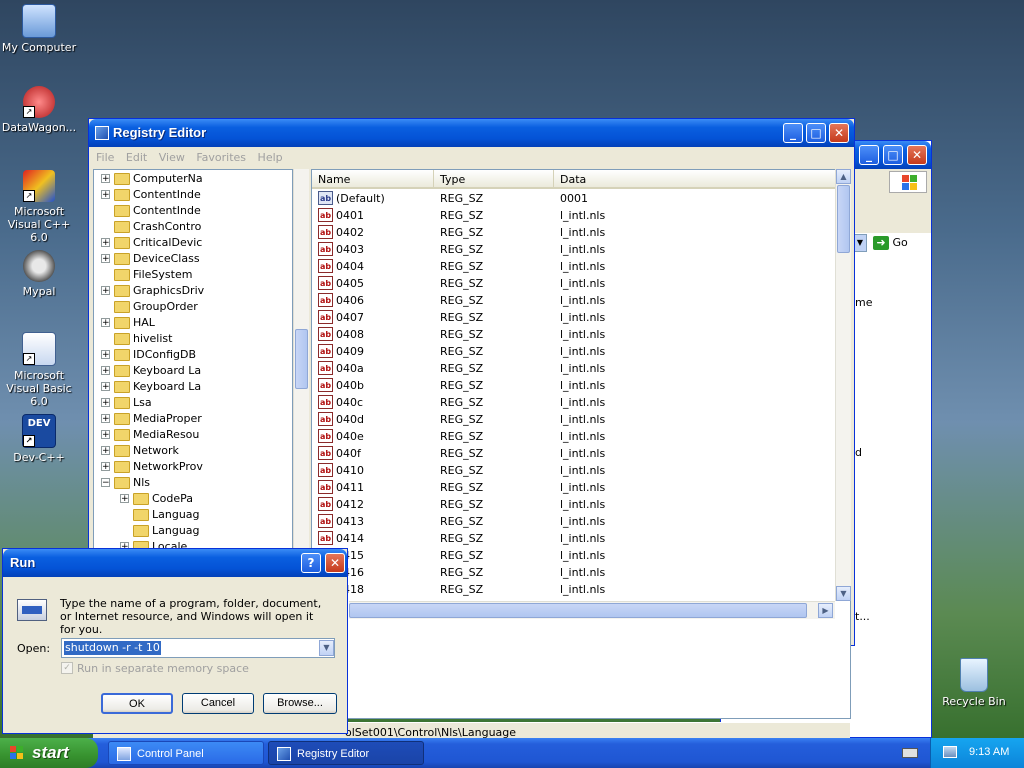 The image size is (1024, 768). I want to click on value-row: ab 040e REG_SZ l_intl.nls, so click(572, 436).